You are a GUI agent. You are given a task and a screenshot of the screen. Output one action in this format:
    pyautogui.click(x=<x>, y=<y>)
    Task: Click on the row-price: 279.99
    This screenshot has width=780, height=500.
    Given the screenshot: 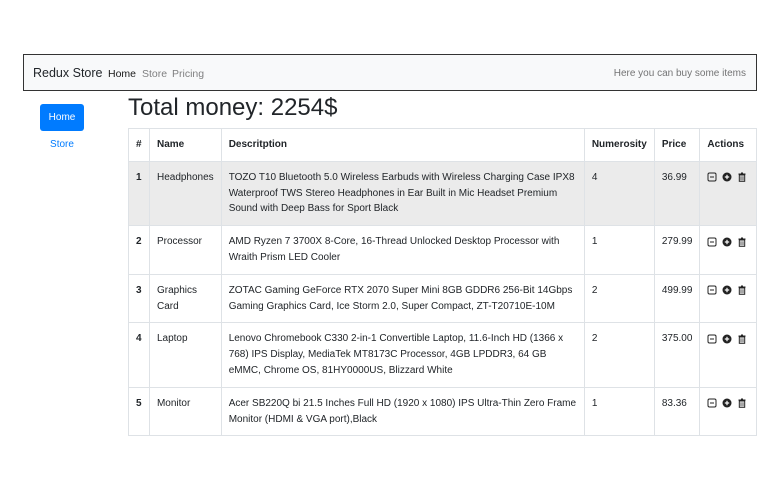 What is the action you would take?
    pyautogui.click(x=677, y=250)
    